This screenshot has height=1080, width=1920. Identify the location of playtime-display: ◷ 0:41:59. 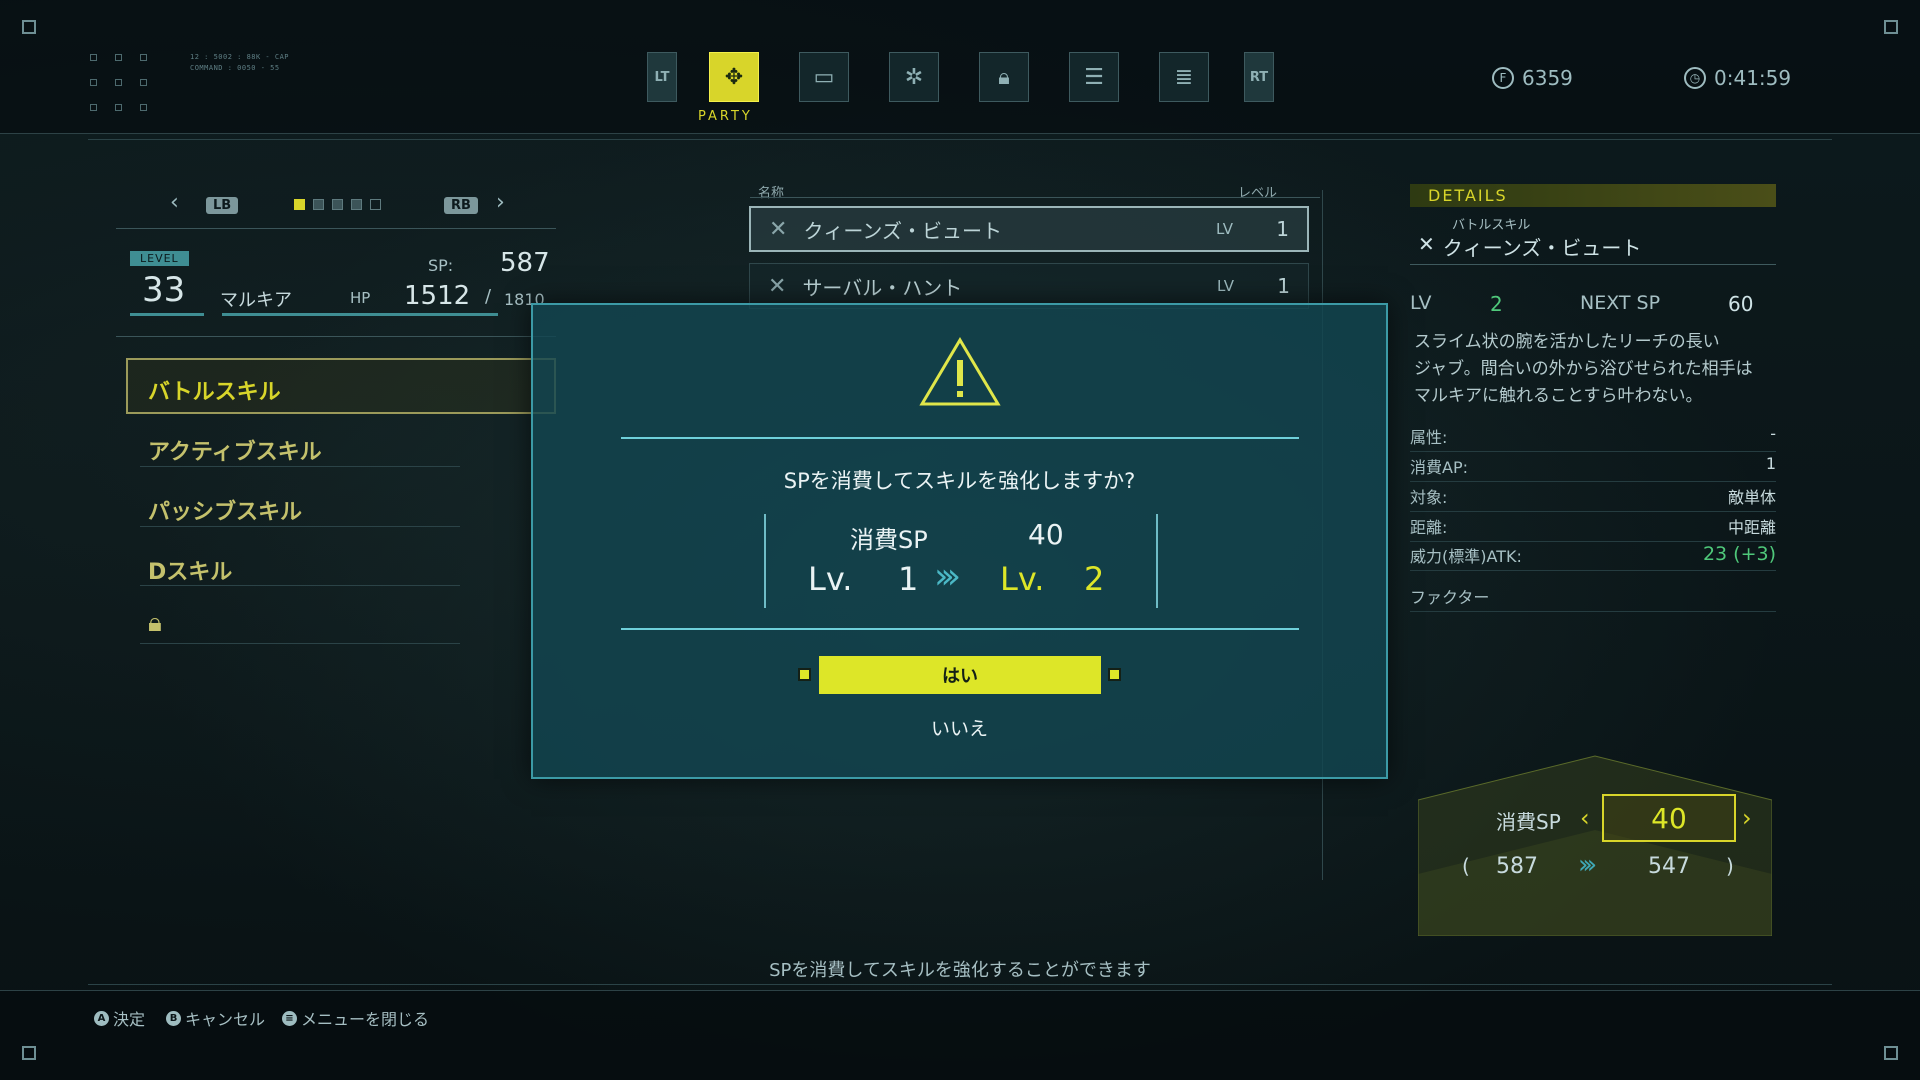
(1737, 78).